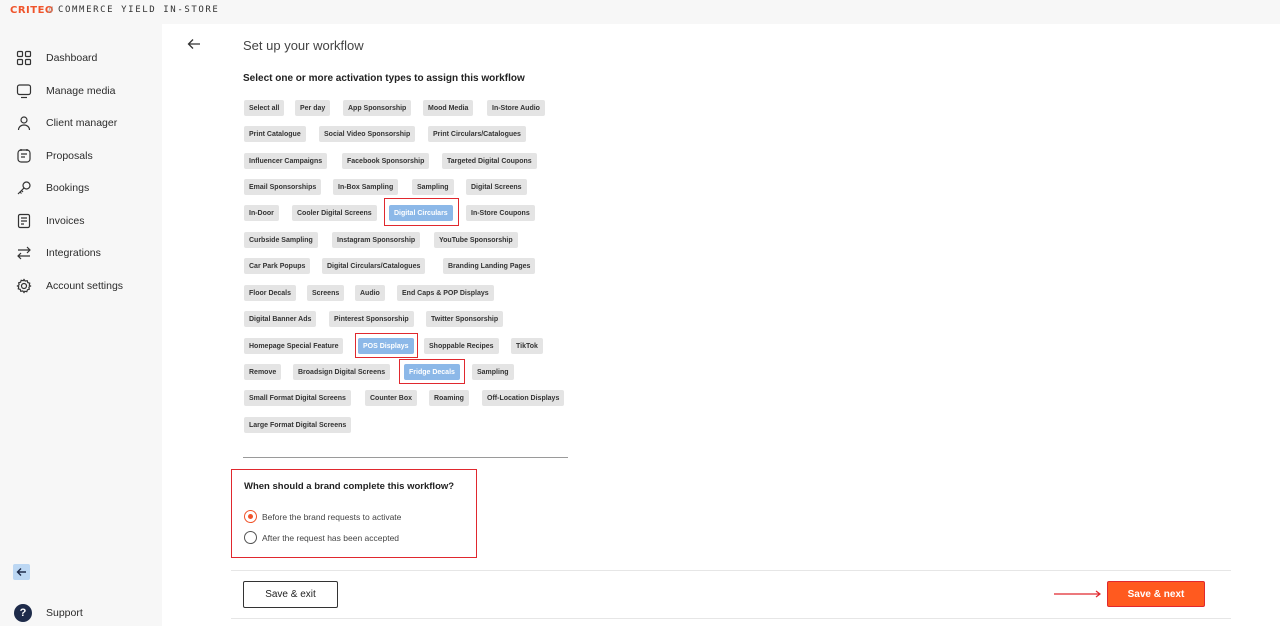  What do you see at coordinates (24, 156) in the screenshot?
I see `proposal-icon` at bounding box center [24, 156].